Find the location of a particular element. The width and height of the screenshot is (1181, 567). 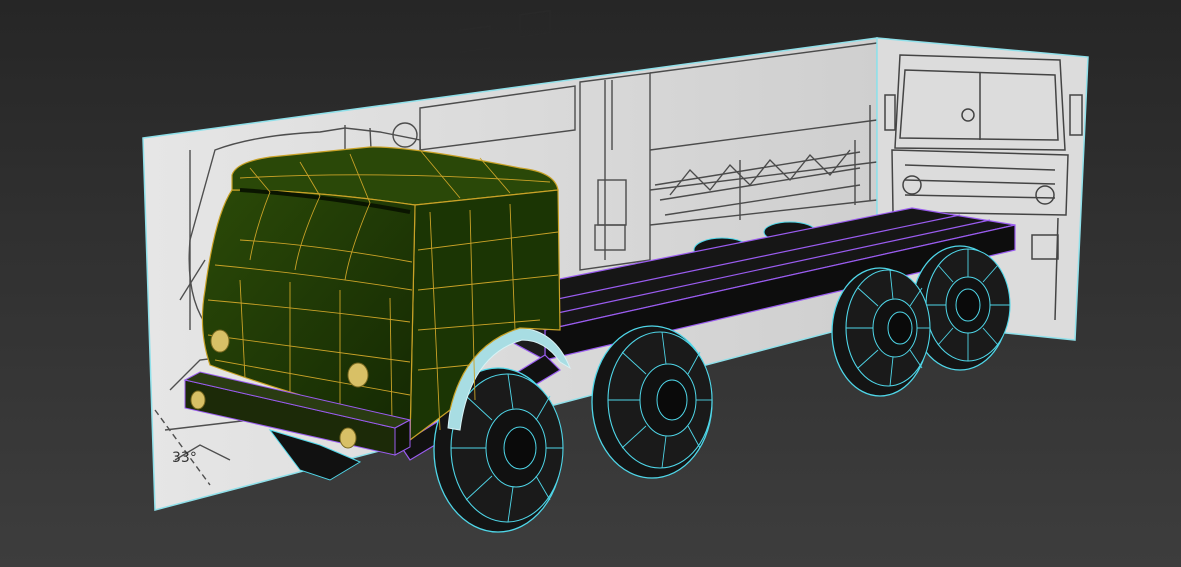

bumper-light-right is located at coordinates (348, 438).